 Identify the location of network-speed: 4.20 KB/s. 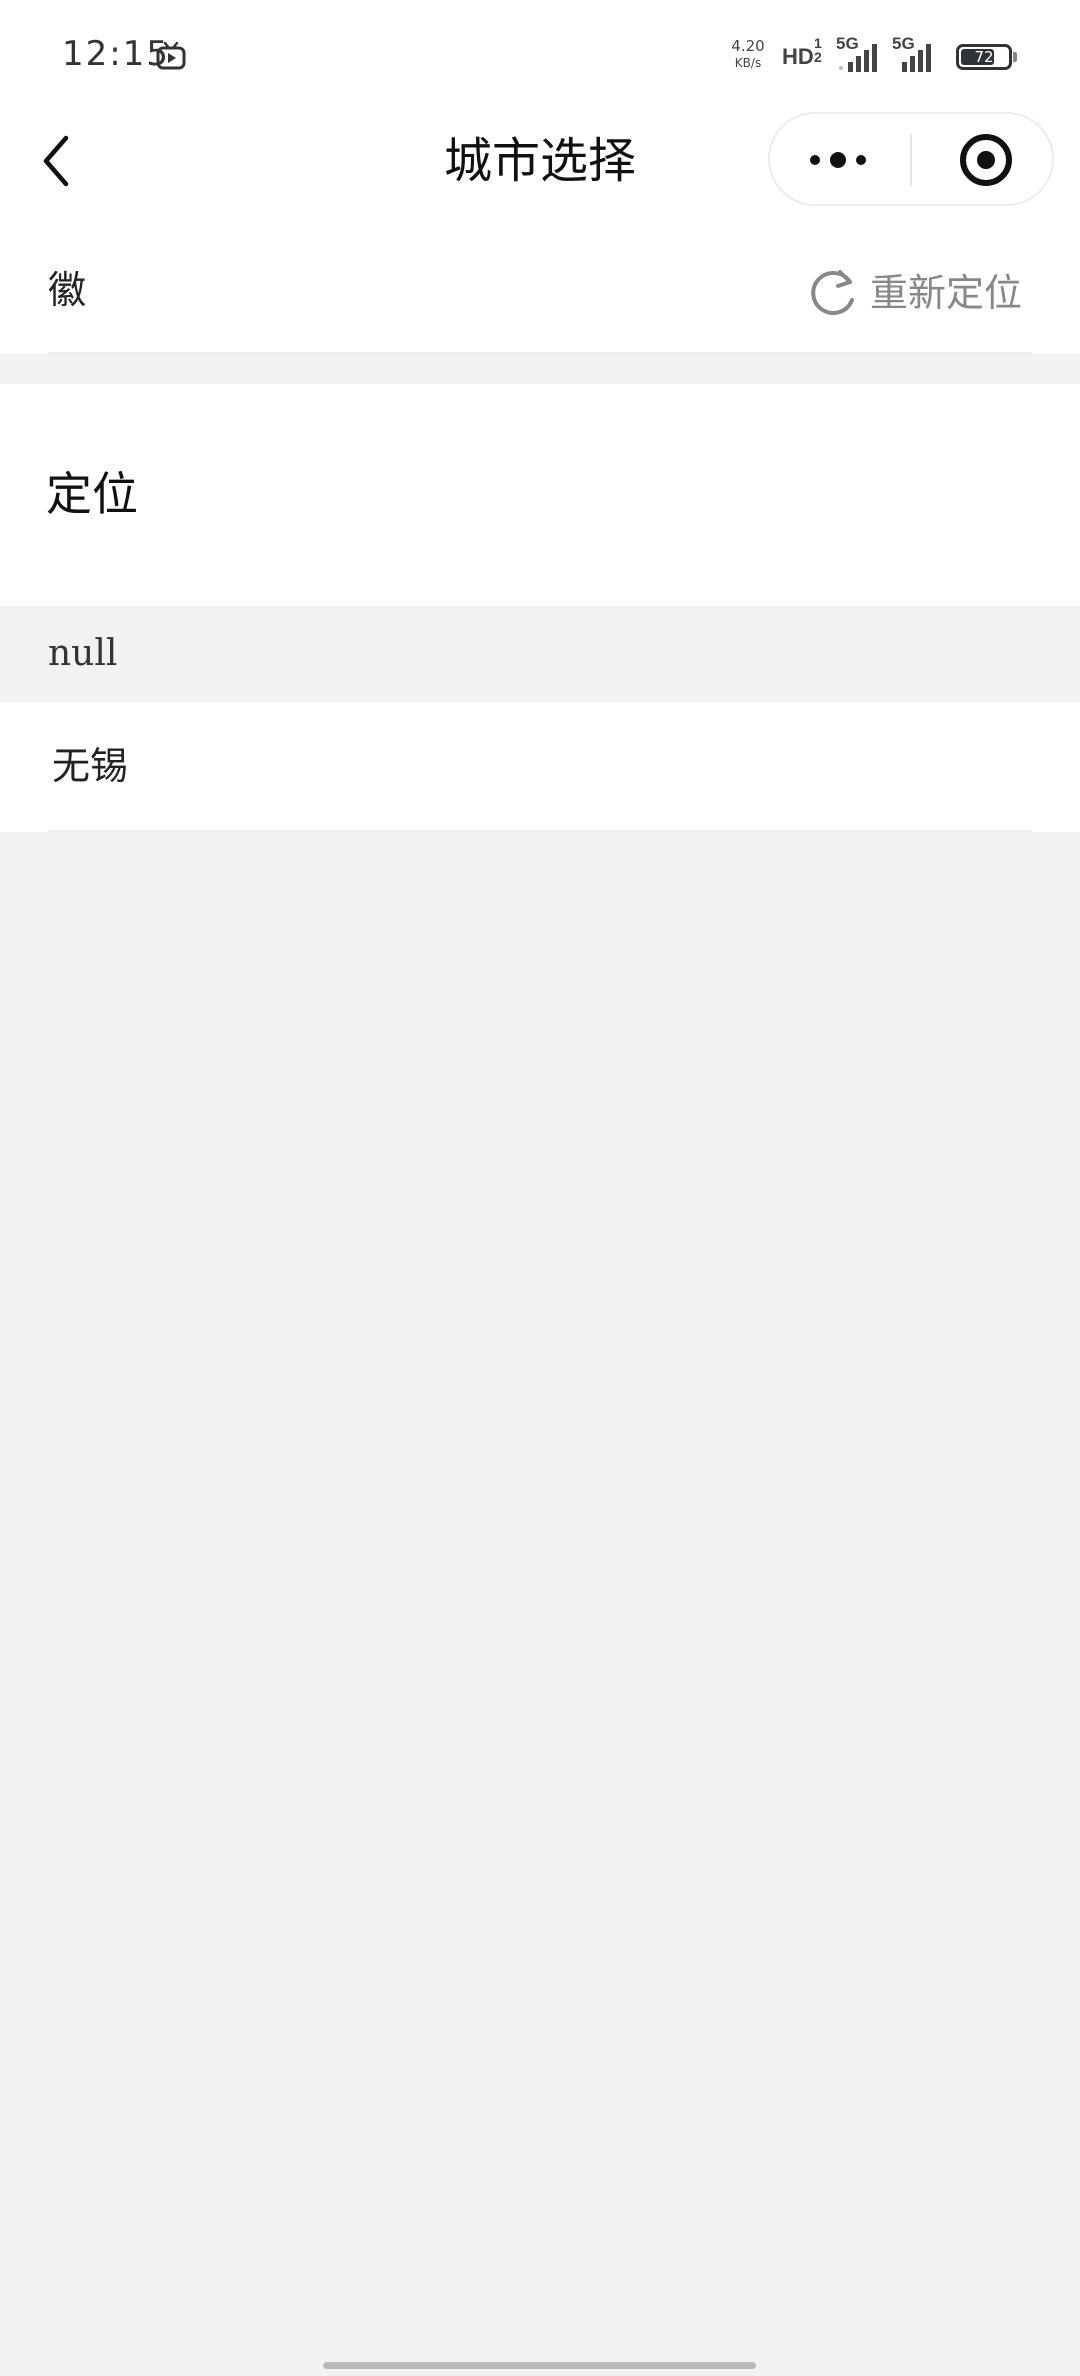
(748, 55).